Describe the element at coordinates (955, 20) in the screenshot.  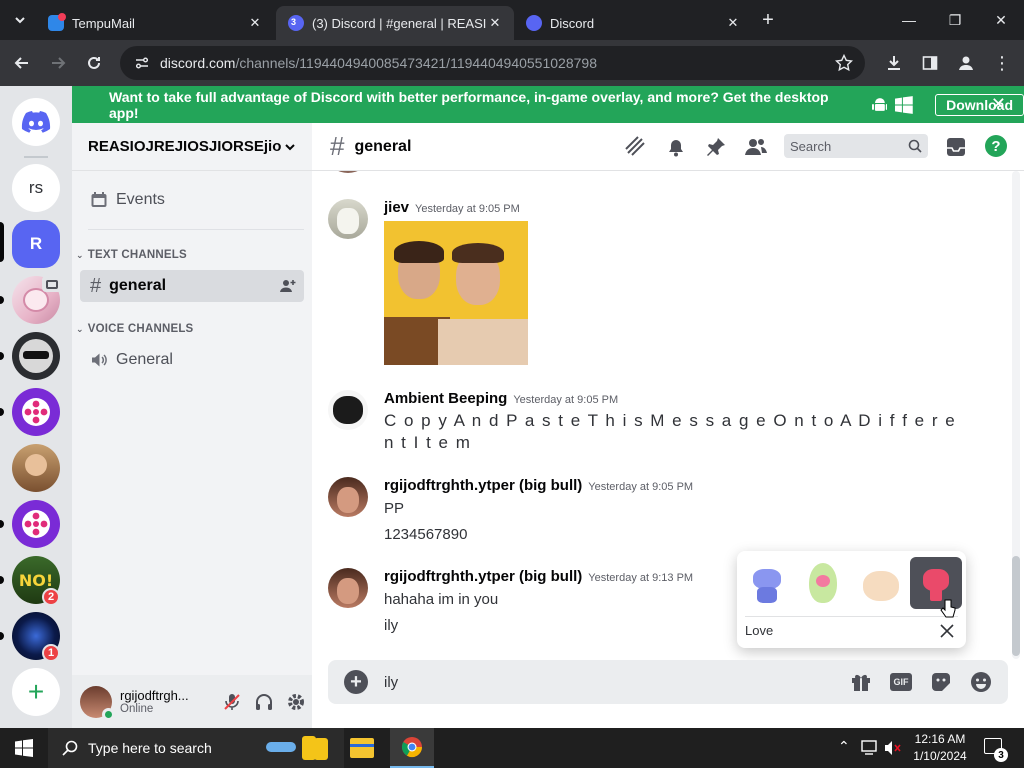
I see `restore-button: ❐` at that location.